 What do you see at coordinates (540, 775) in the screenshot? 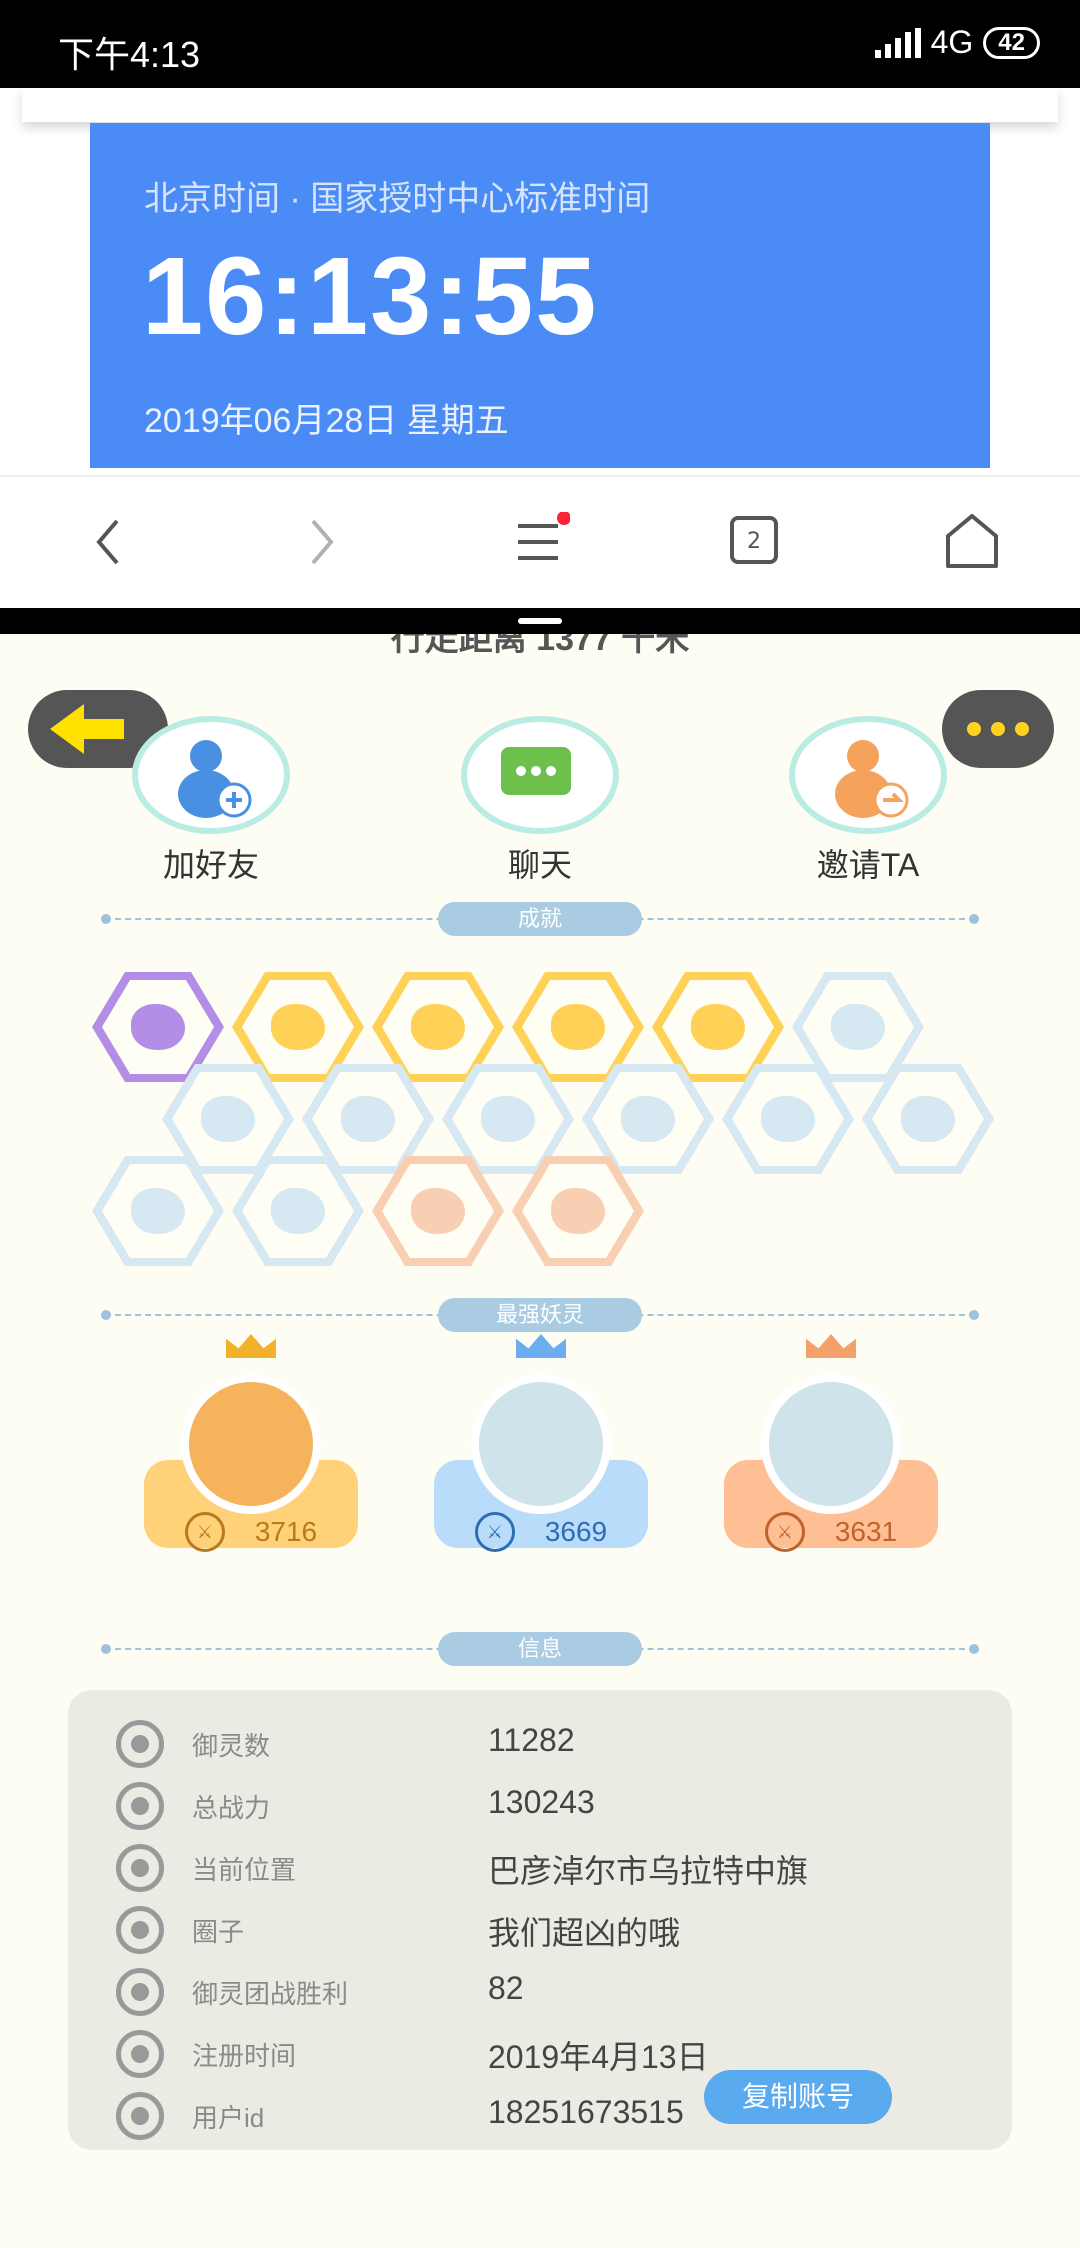
I see `chat-icon` at bounding box center [540, 775].